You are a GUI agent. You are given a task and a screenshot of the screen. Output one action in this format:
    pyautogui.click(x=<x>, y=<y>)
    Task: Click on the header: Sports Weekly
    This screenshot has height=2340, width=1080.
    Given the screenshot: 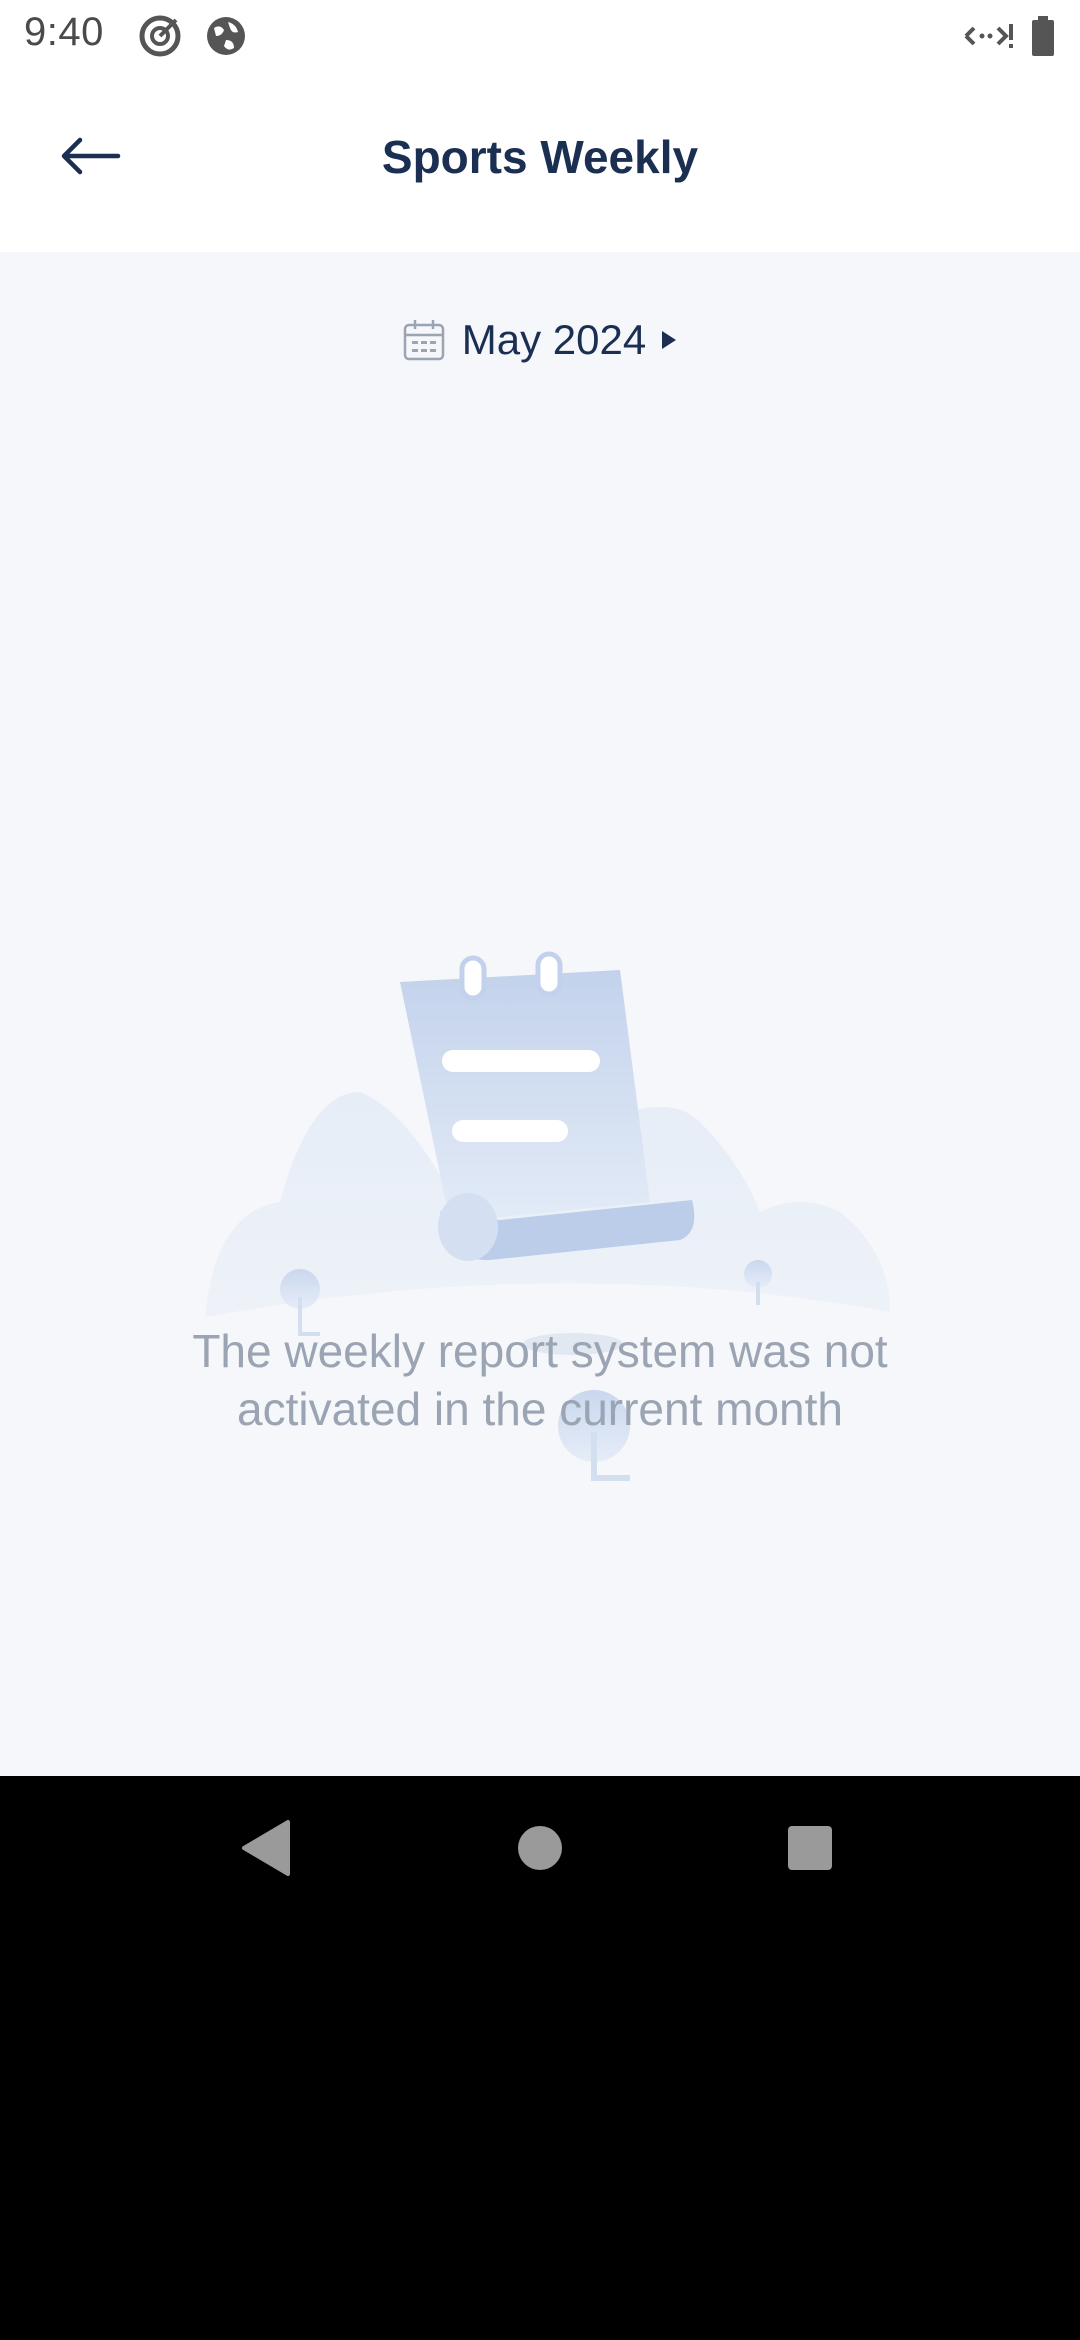 What is the action you would take?
    pyautogui.click(x=540, y=162)
    